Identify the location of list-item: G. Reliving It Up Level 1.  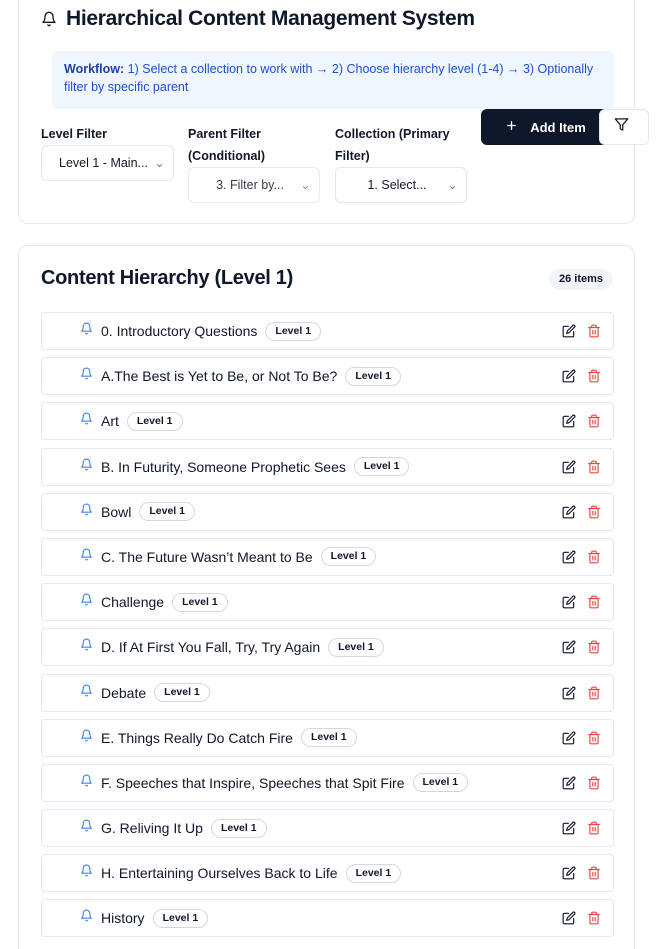
(327, 828).